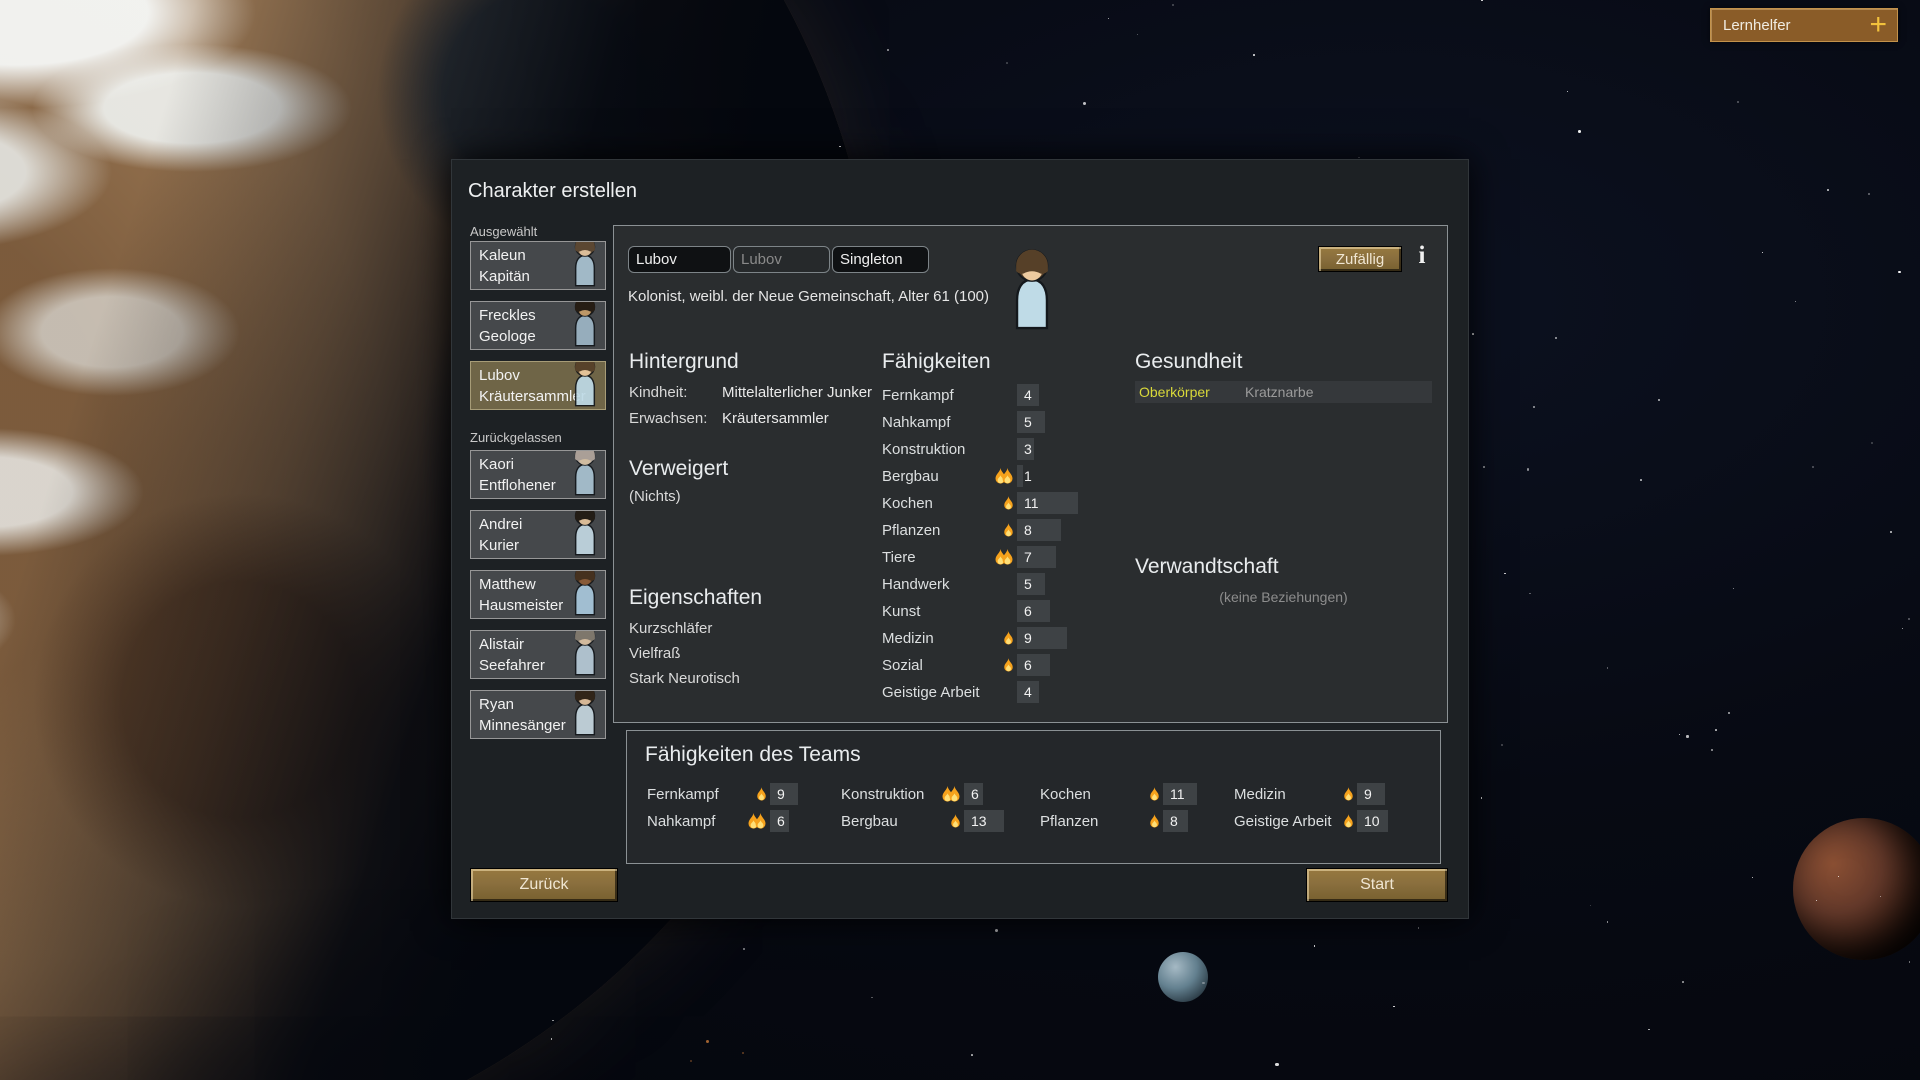 This screenshot has width=1920, height=1080. I want to click on skill-row: Handwerk 5, so click(980, 584).